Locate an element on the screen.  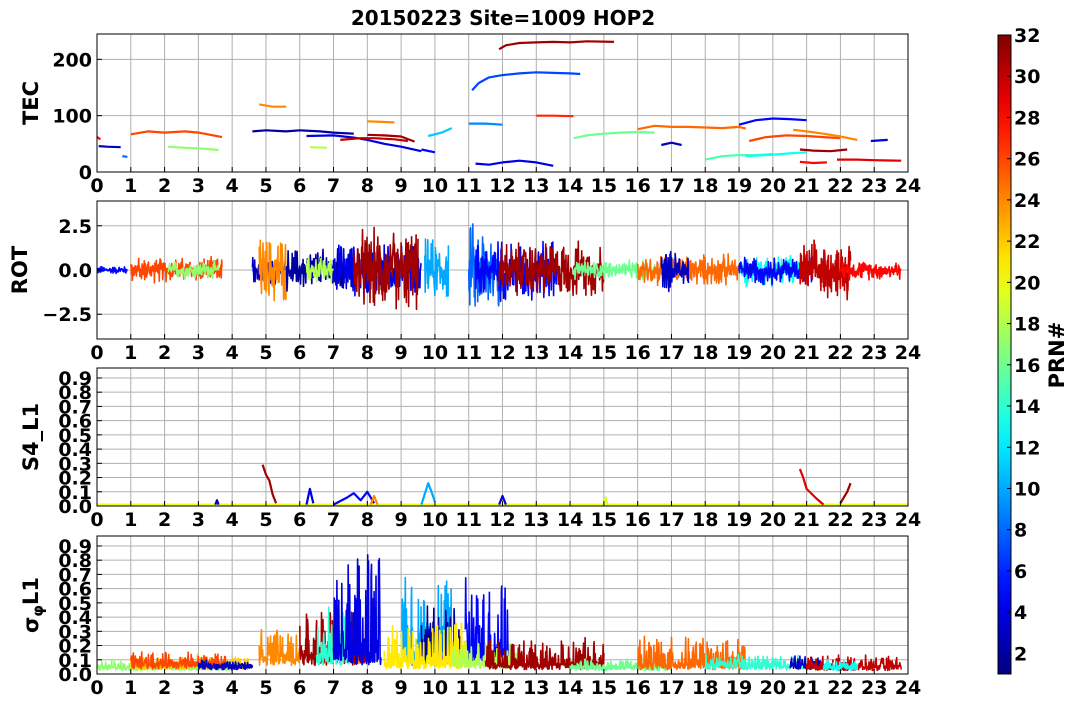
y-tick-label: 0 is located at coordinates (85, 173).